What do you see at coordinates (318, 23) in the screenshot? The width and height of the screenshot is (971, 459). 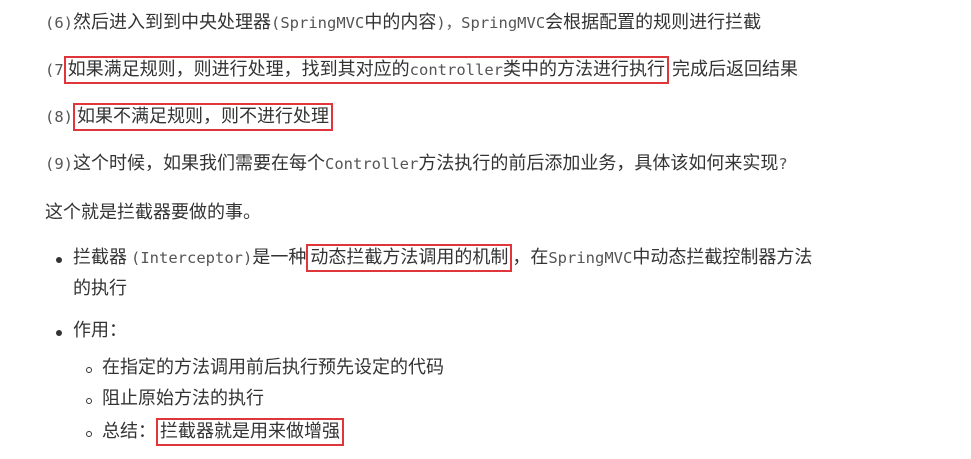 I see `step-6-code-1: (SpringMVC` at bounding box center [318, 23].